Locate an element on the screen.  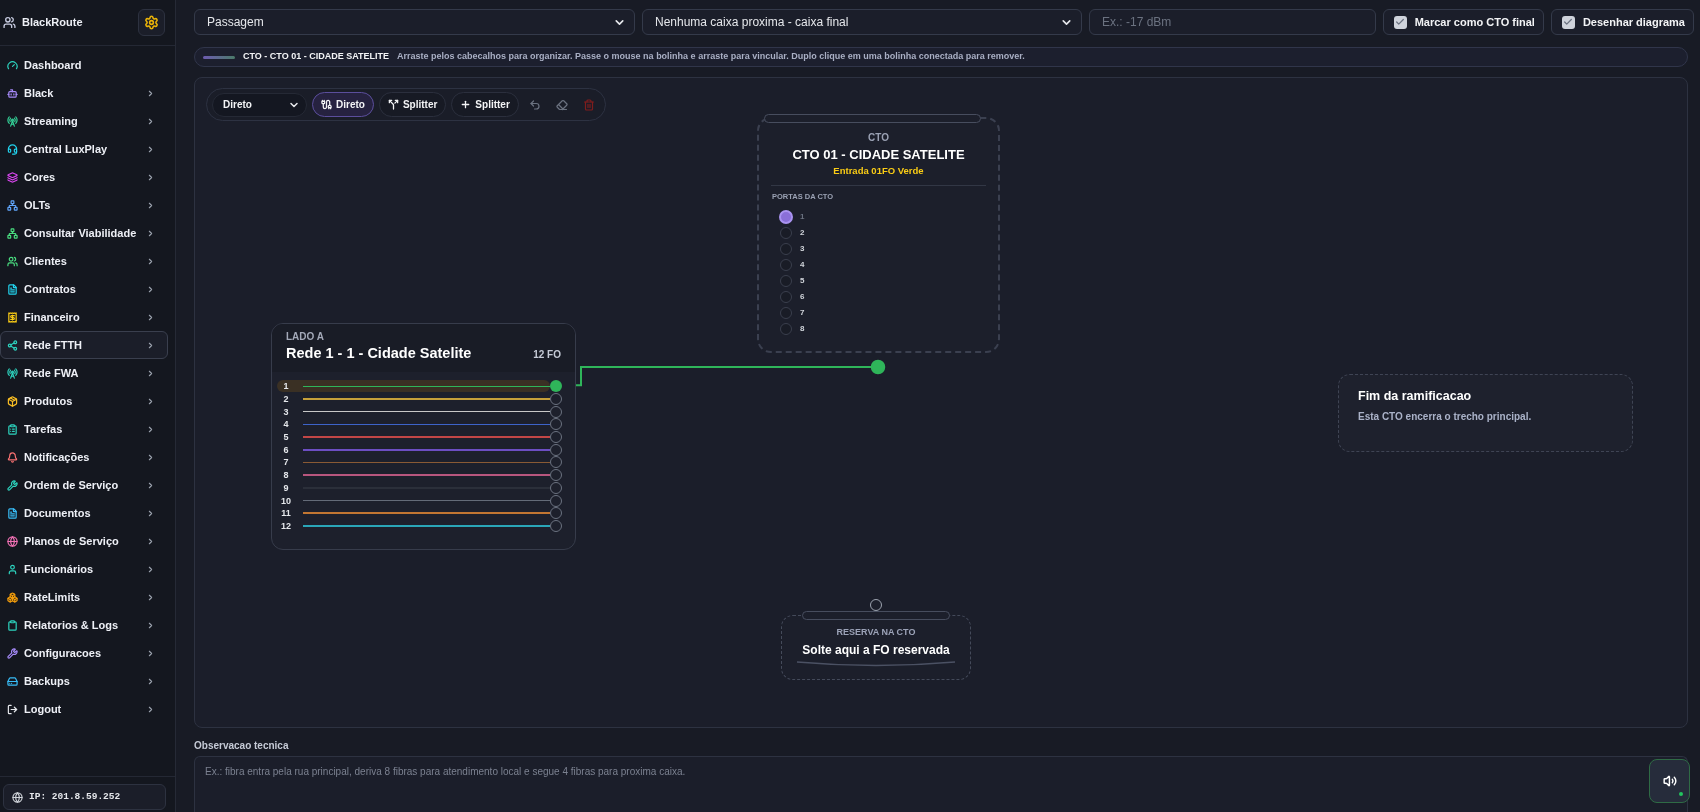
sidebar-item: Notificações is located at coordinates (84, 457).